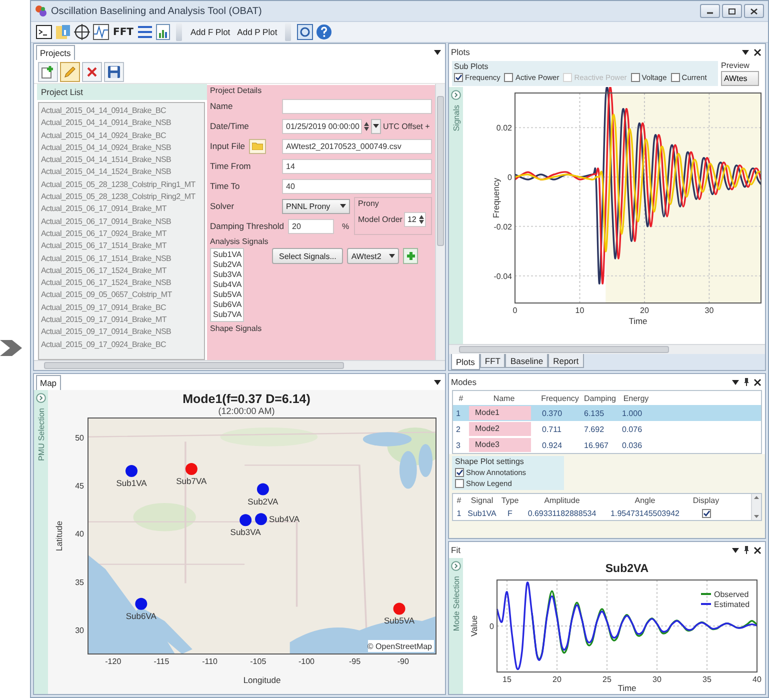 Image resolution: width=769 pixels, height=698 pixels. I want to click on project-item: Actual_2015_06_17_1524_Brake_NSB, so click(121, 283).